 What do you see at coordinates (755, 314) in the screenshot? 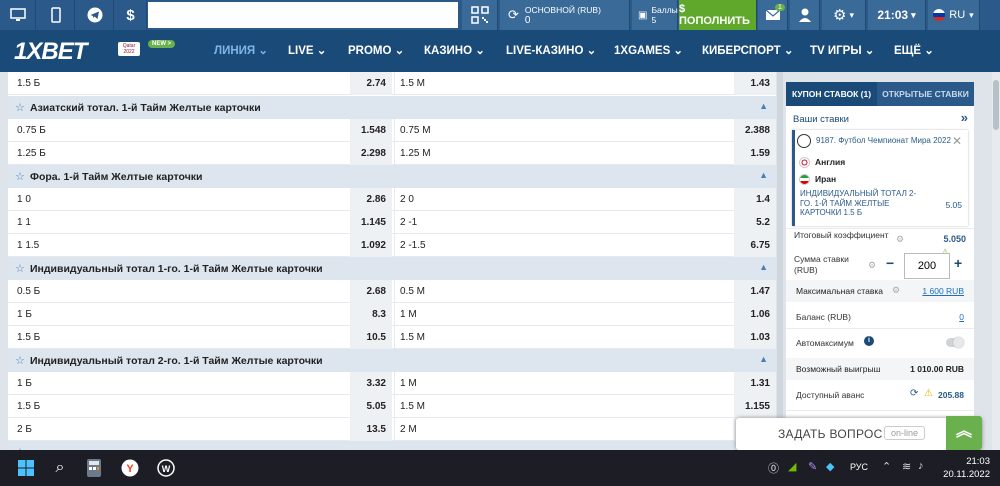
I see `odd-button: 1.06` at bounding box center [755, 314].